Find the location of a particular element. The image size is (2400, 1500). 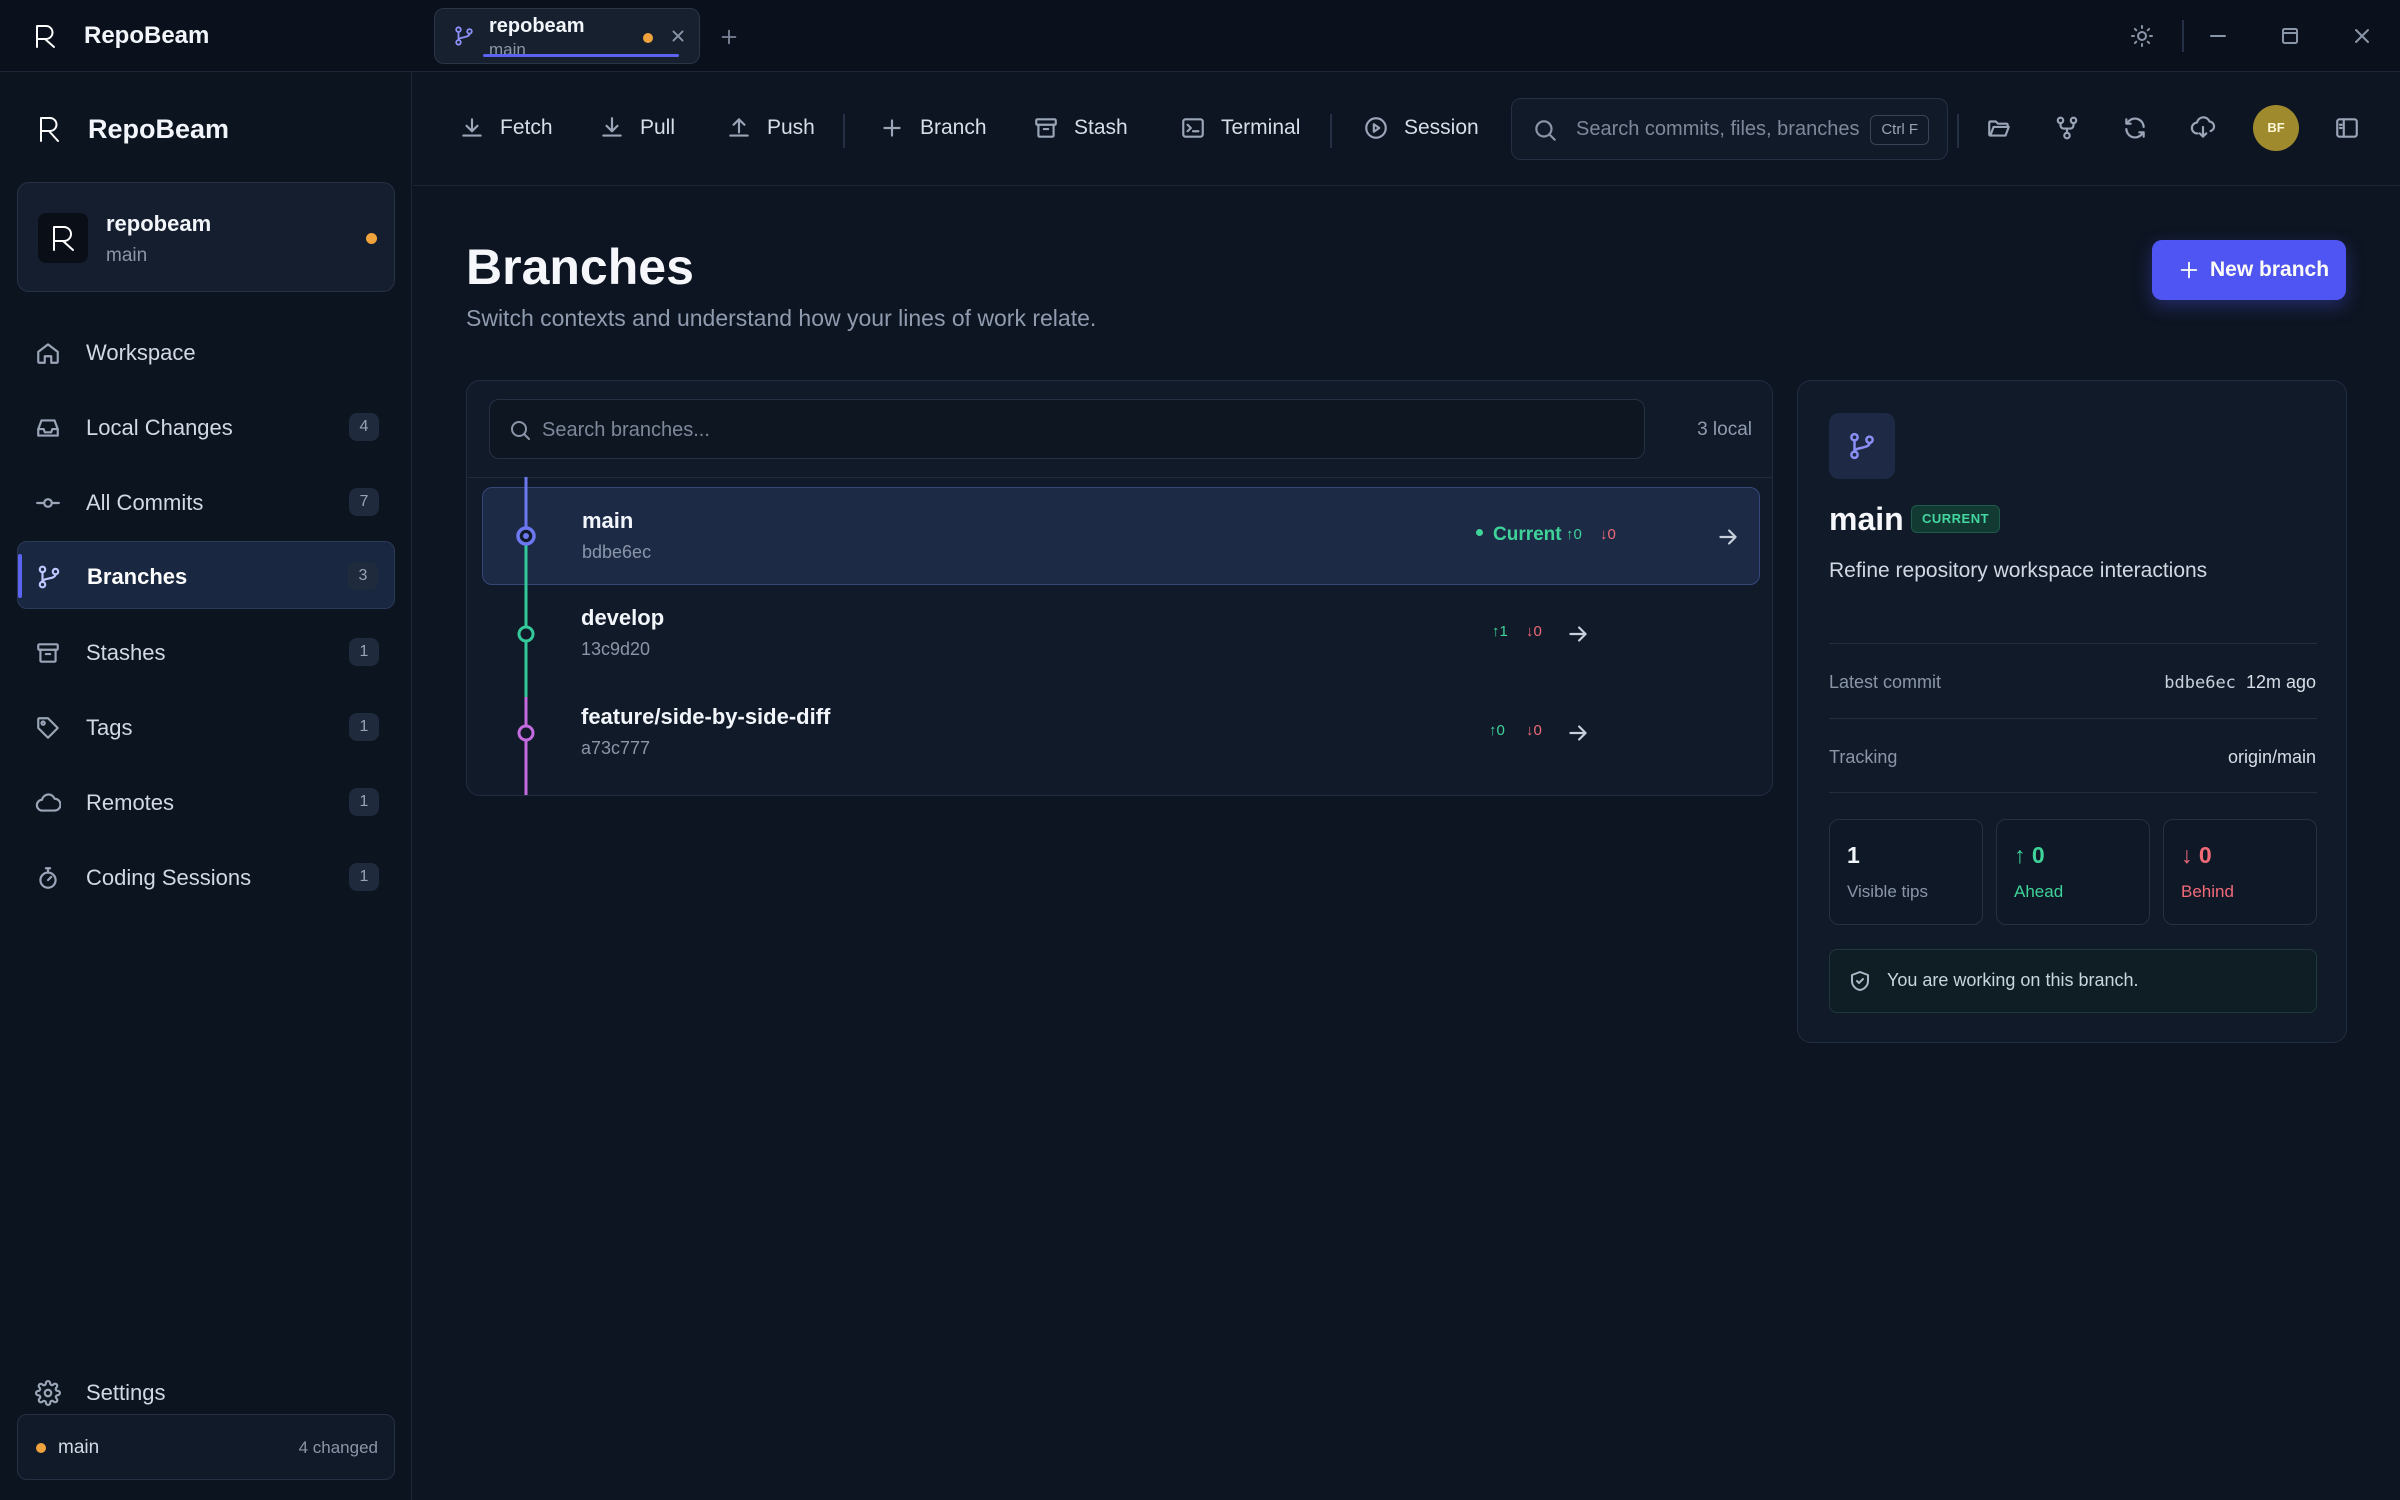

user-avatar: BF is located at coordinates (2276, 128).